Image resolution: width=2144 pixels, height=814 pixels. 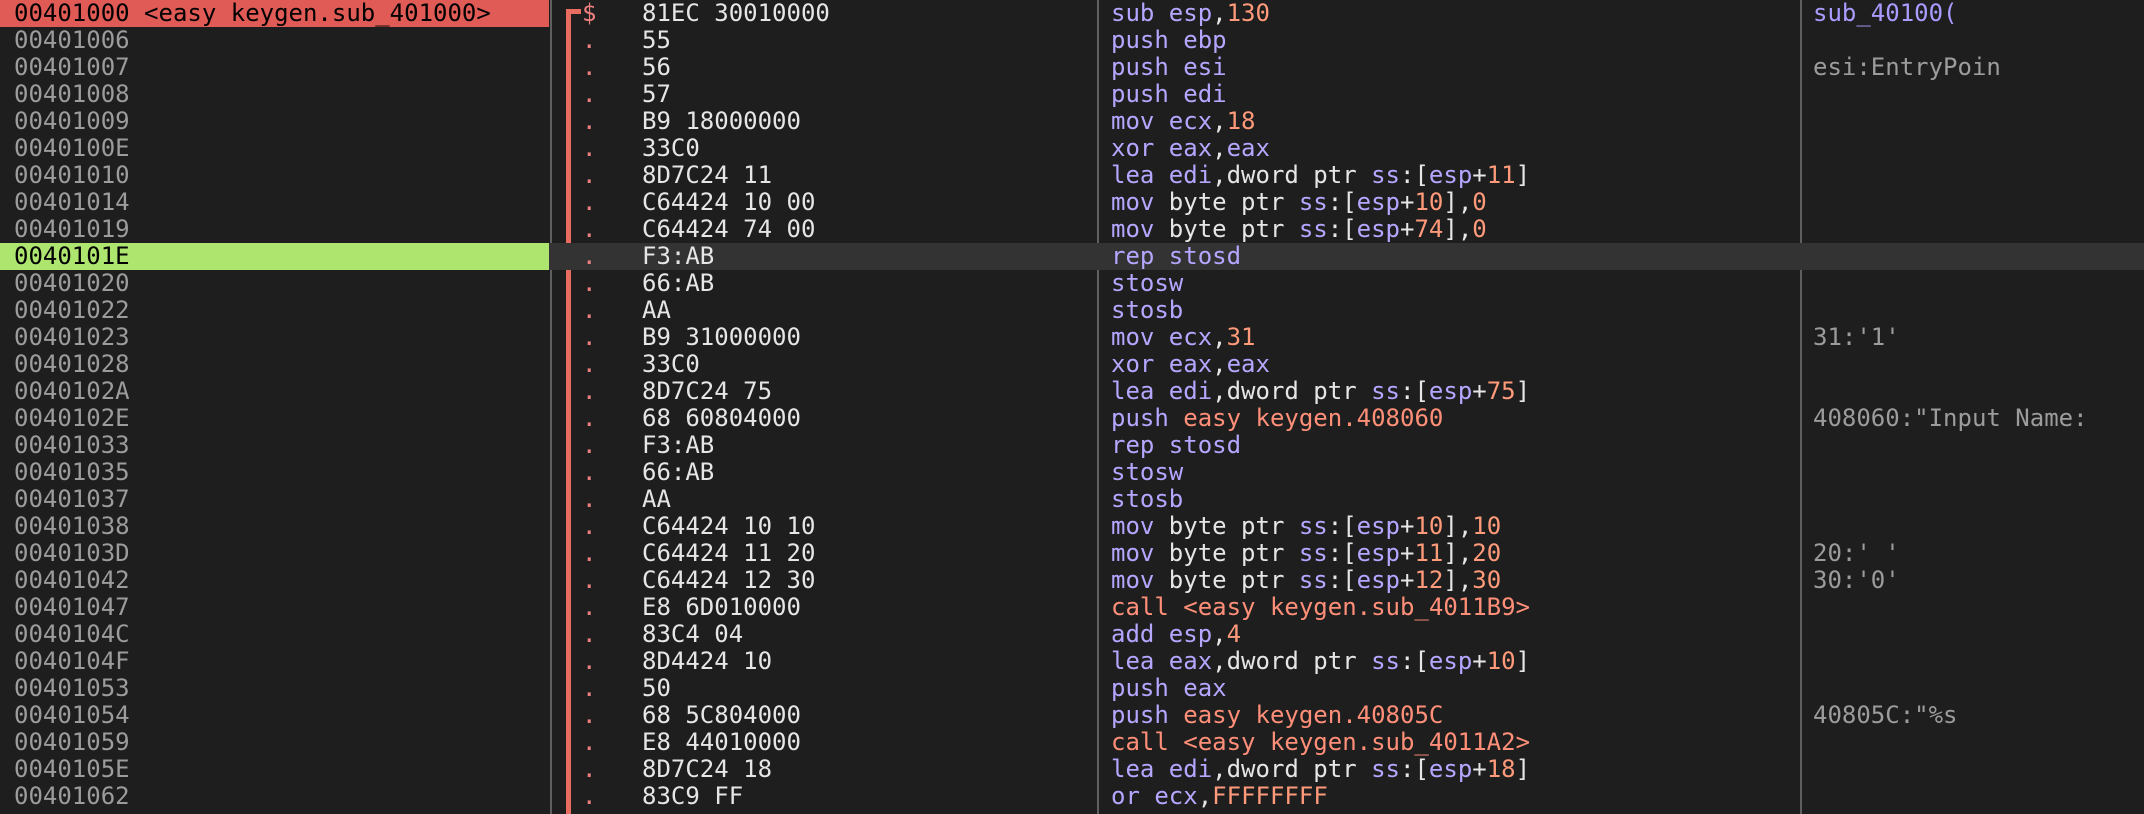 What do you see at coordinates (867, 364) in the screenshot?
I see `opcode-bytes-cell: 33C0` at bounding box center [867, 364].